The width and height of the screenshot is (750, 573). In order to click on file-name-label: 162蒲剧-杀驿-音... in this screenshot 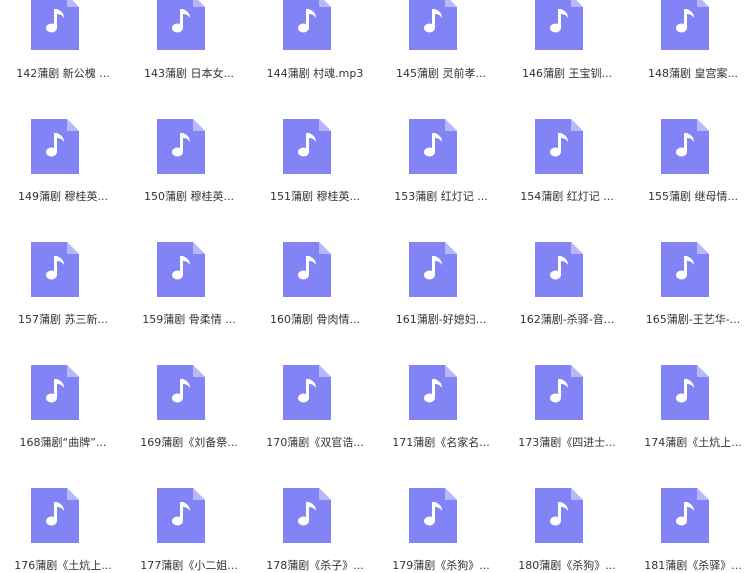, I will do `click(567, 319)`.